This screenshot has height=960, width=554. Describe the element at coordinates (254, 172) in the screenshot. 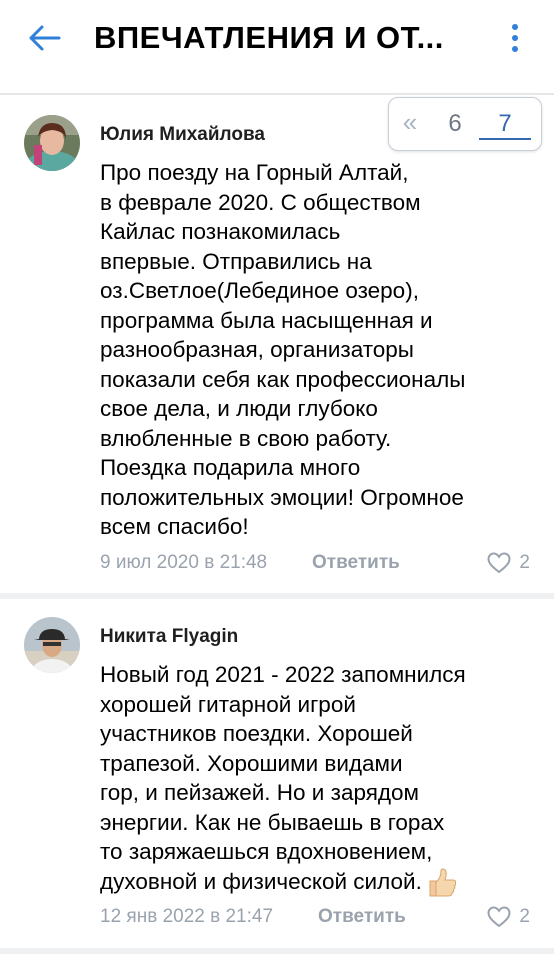

I see `comment-text-line: Про поезду на Горный Алтай,` at that location.